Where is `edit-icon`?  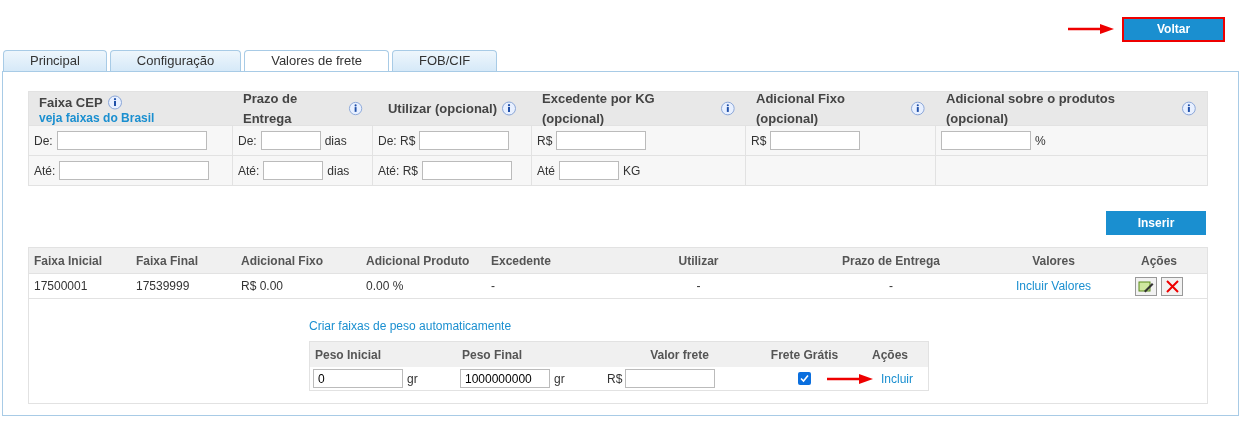
edit-icon is located at coordinates (1146, 286).